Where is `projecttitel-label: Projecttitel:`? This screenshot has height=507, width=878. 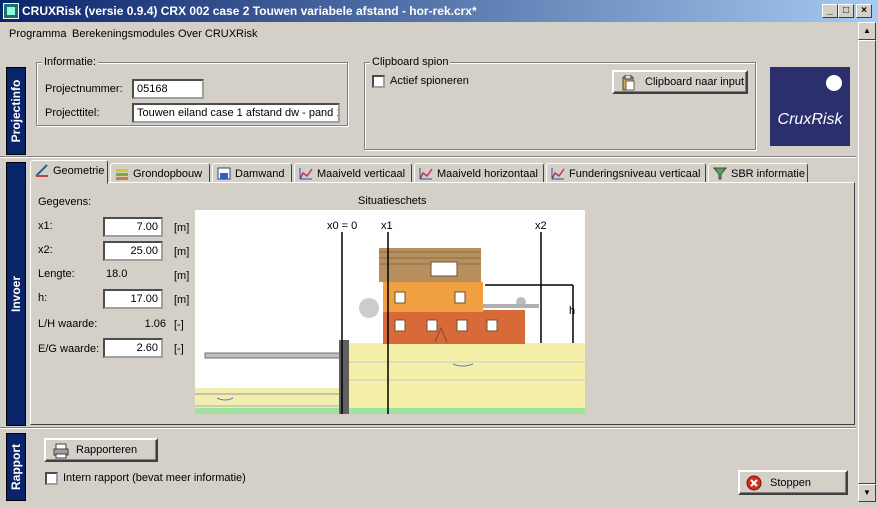
projecttitel-label: Projecttitel: is located at coordinates (72, 113).